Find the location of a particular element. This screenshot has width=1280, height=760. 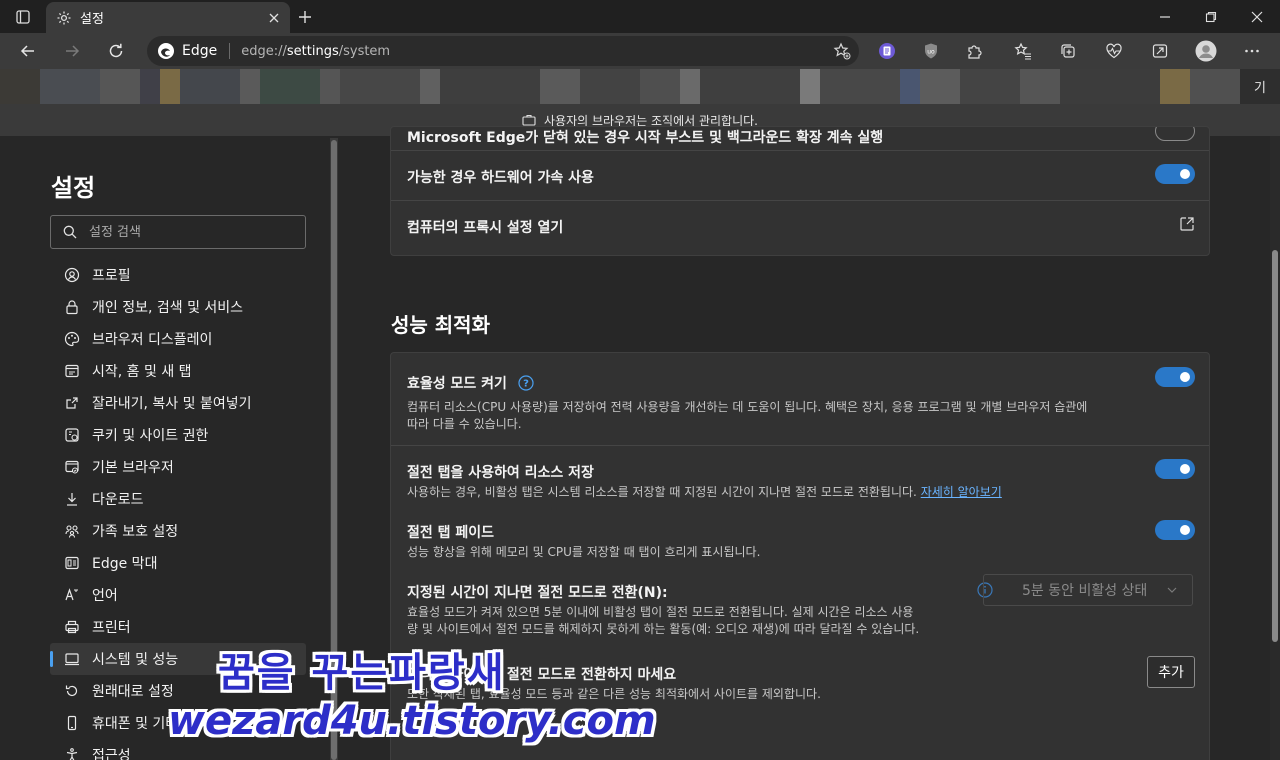

sidebar-item-family: 가족 보호 설정 is located at coordinates (178, 531).